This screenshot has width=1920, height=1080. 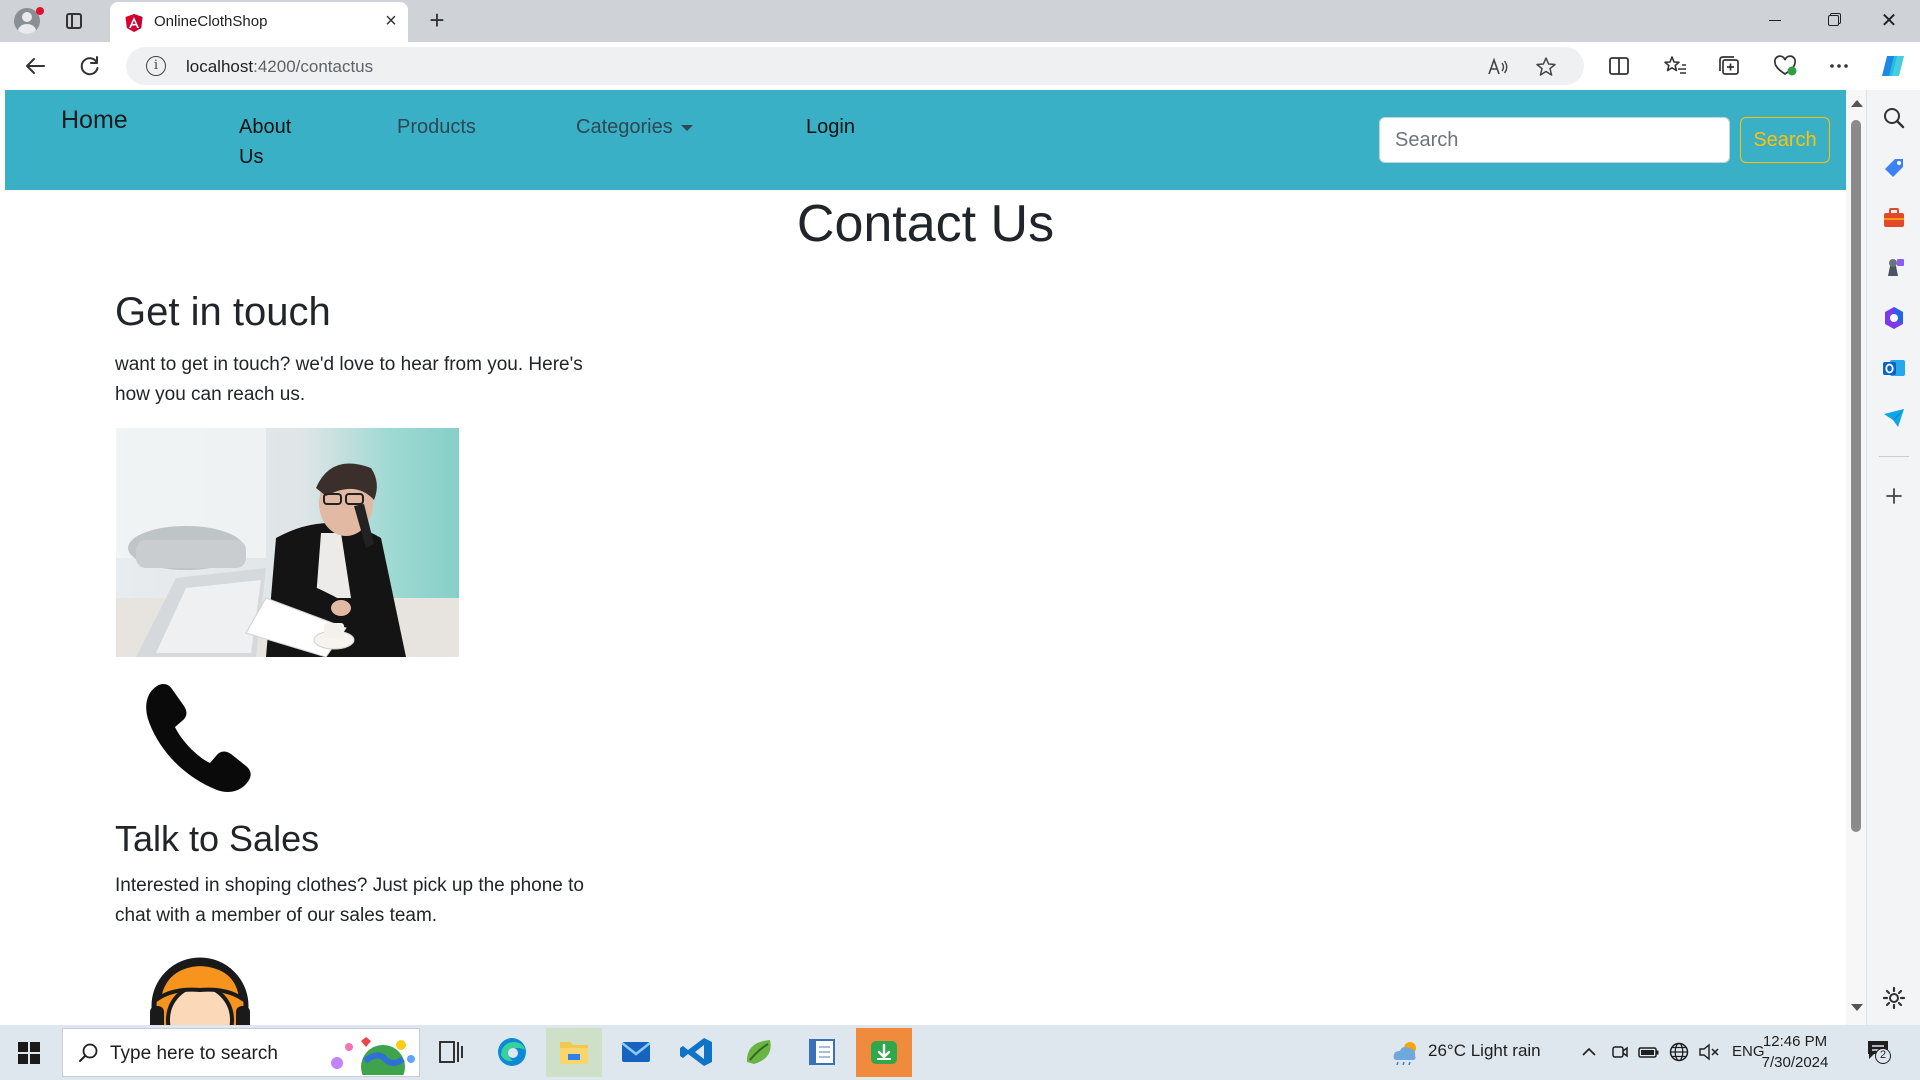 I want to click on scroll-down-arrow, so click(x=1857, y=1007).